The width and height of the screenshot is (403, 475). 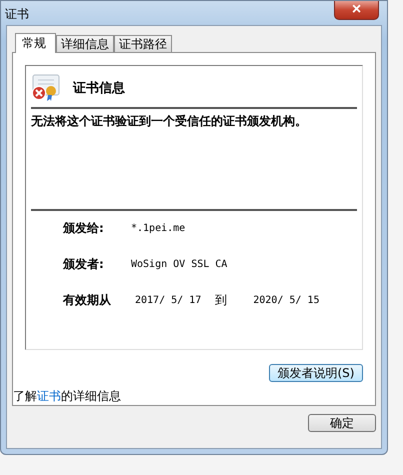 What do you see at coordinates (286, 300) in the screenshot?
I see `date-value: 2020/ 5/ 15` at bounding box center [286, 300].